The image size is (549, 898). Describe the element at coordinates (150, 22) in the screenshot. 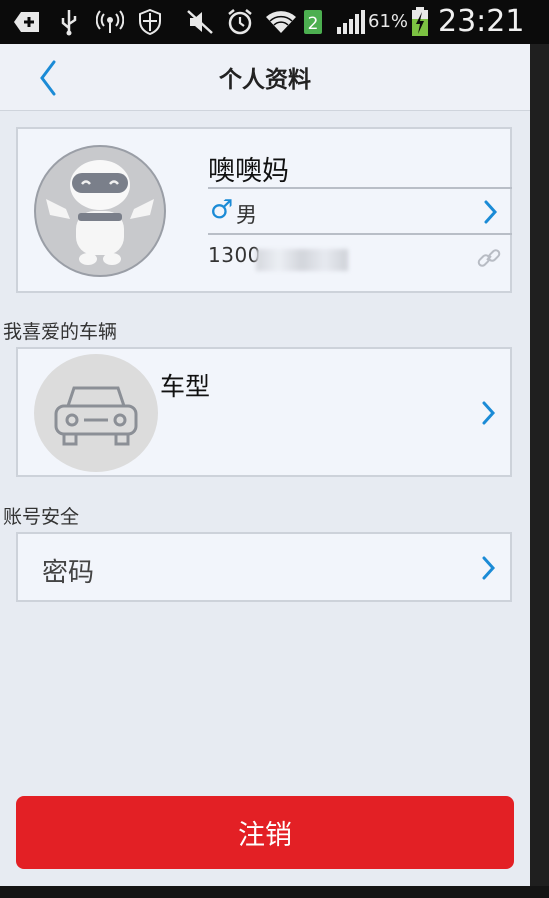

I see `shield-icon` at that location.